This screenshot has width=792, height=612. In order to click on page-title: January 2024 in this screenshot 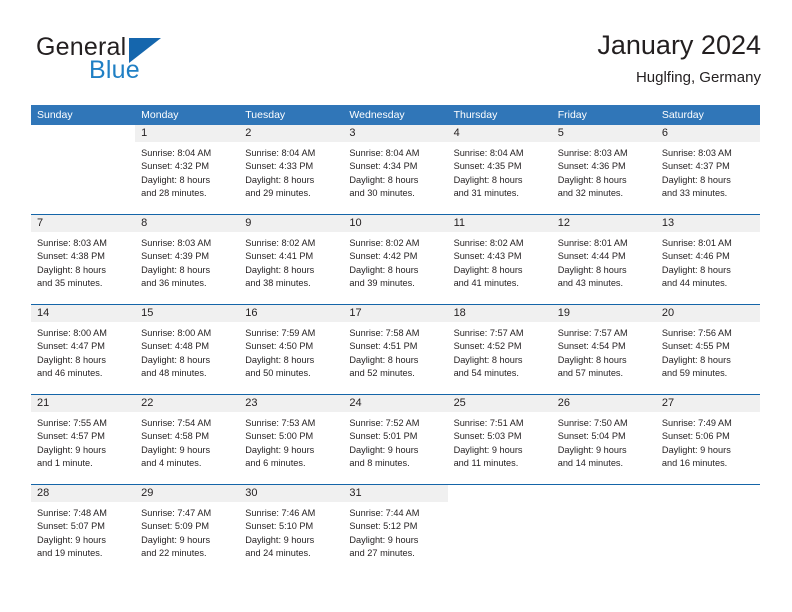, I will do `click(679, 45)`.